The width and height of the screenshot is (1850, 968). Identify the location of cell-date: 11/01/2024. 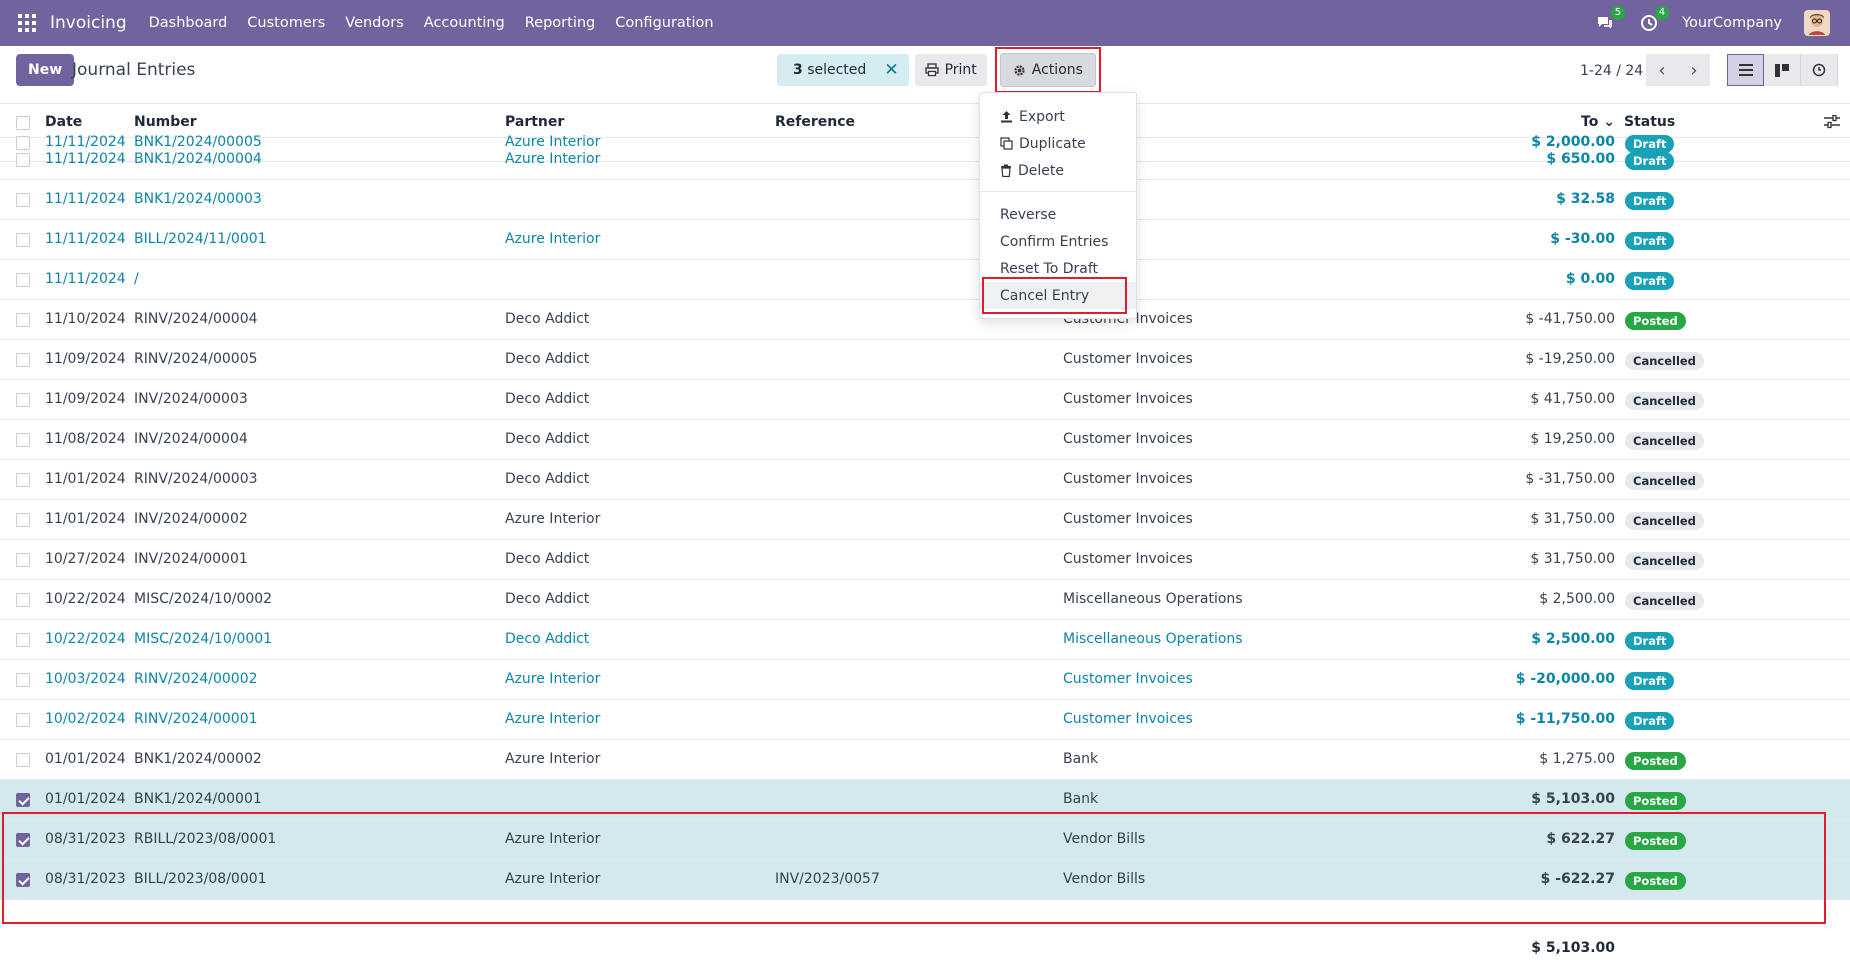
(85, 479).